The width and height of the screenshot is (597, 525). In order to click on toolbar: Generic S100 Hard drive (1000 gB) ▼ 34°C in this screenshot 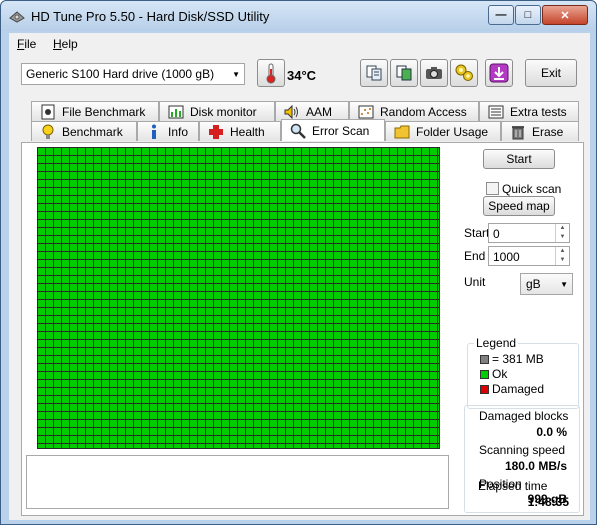, I will do `click(299, 75)`.